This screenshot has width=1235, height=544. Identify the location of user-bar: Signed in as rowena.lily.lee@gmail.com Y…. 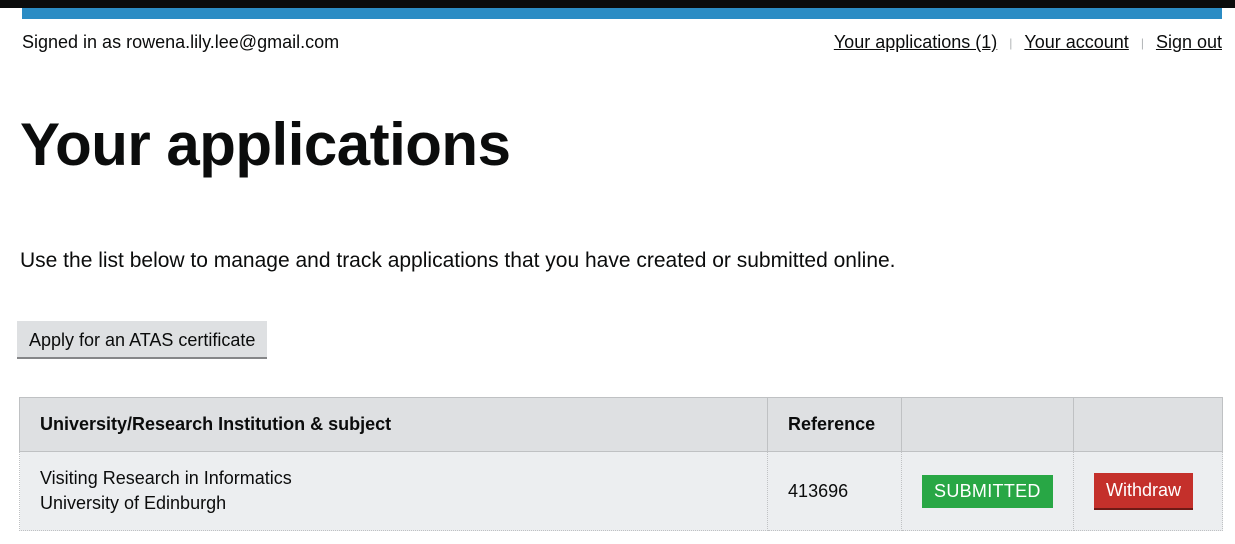
(622, 43).